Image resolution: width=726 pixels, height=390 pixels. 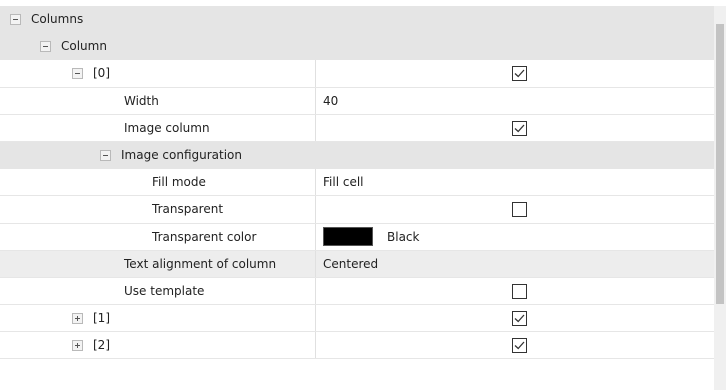 I want to click on color-value: Black, so click(x=371, y=237).